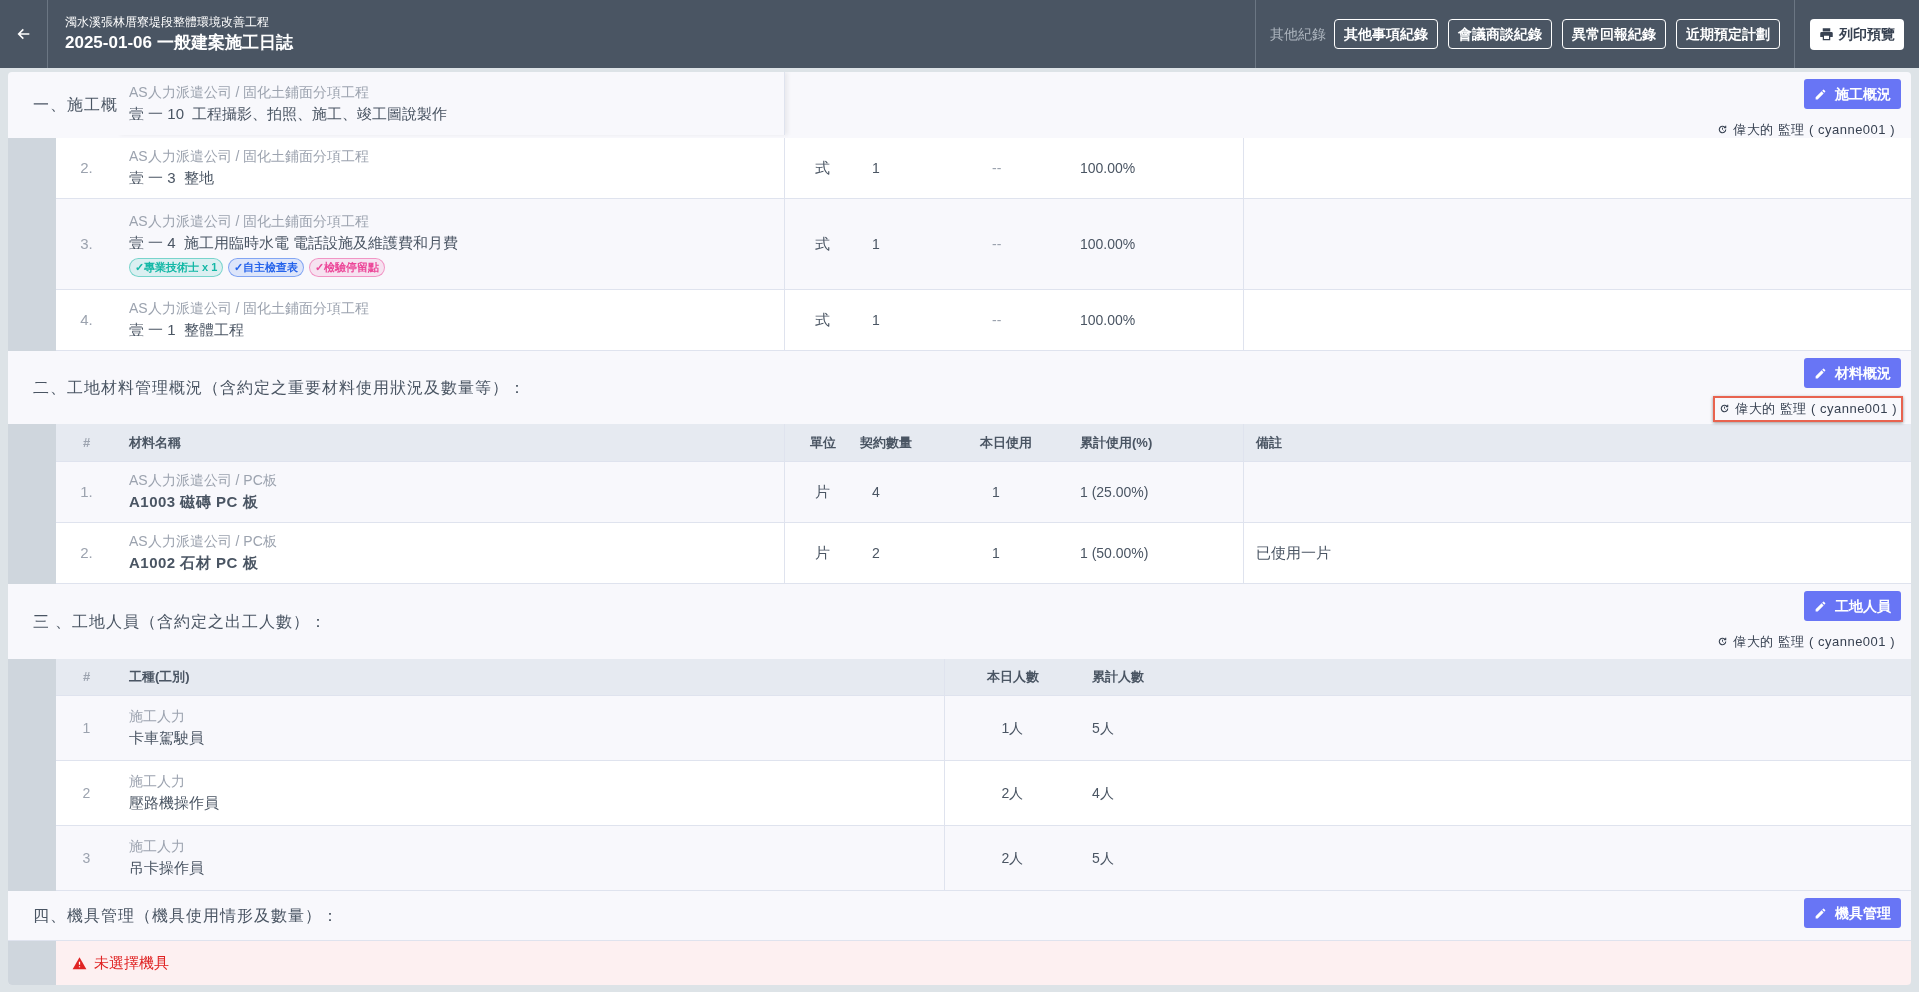  What do you see at coordinates (1298, 34) in the screenshot?
I see `other-records-label: 其他紀錄` at bounding box center [1298, 34].